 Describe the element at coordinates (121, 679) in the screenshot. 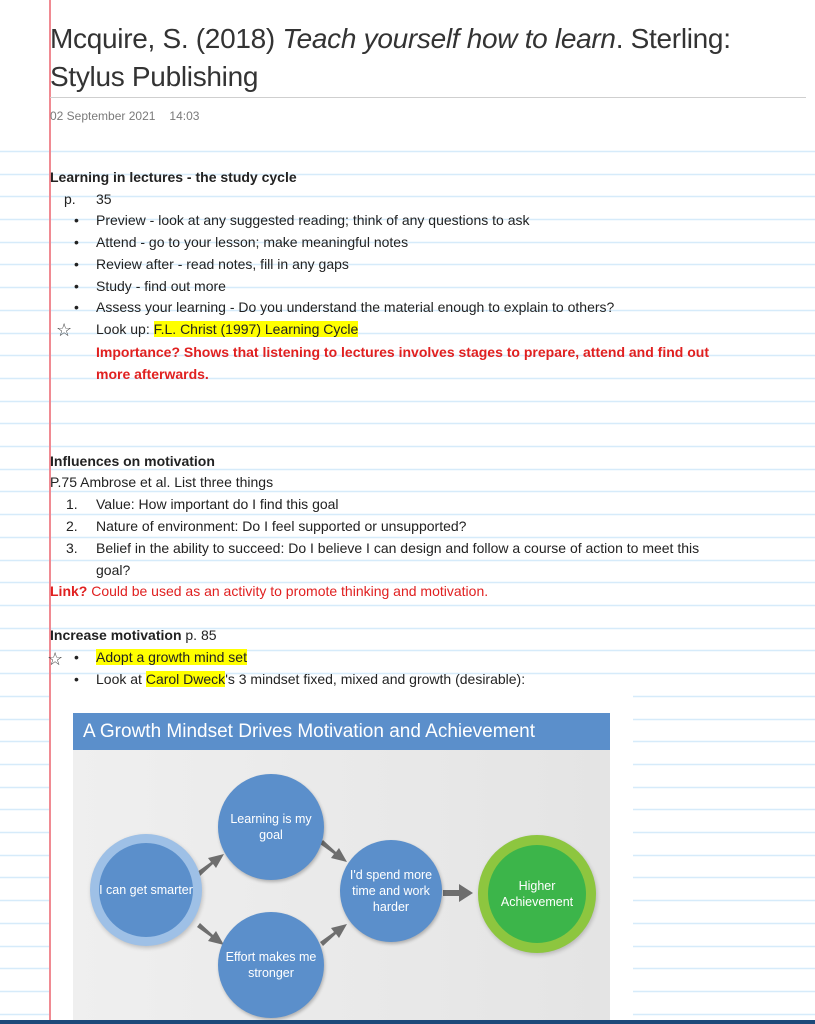

I see `dweck-prefix: Look at` at that location.